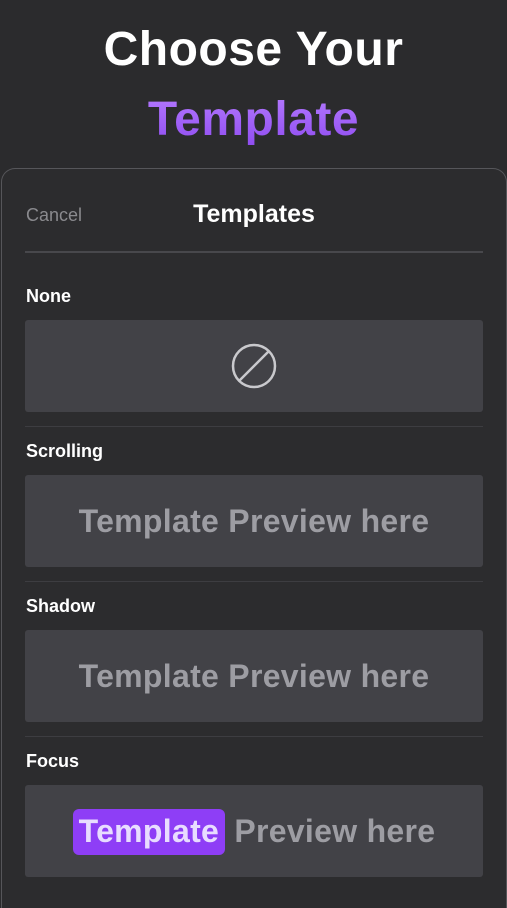 This screenshot has height=908, width=507. I want to click on template-preview-none, so click(254, 366).